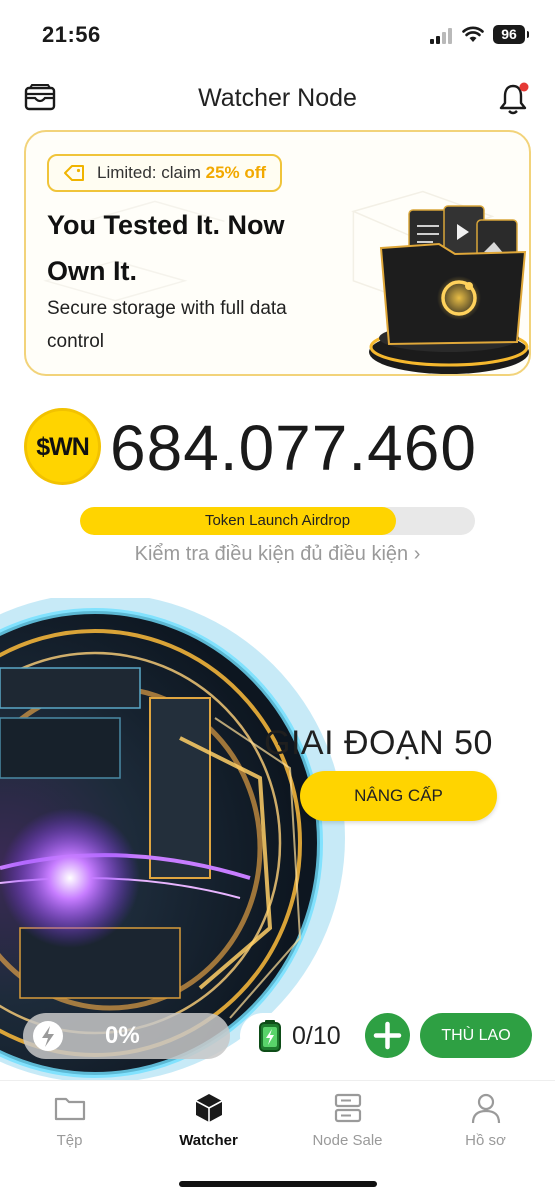  I want to click on tab-node-sale: Node Sale, so click(347, 1120).